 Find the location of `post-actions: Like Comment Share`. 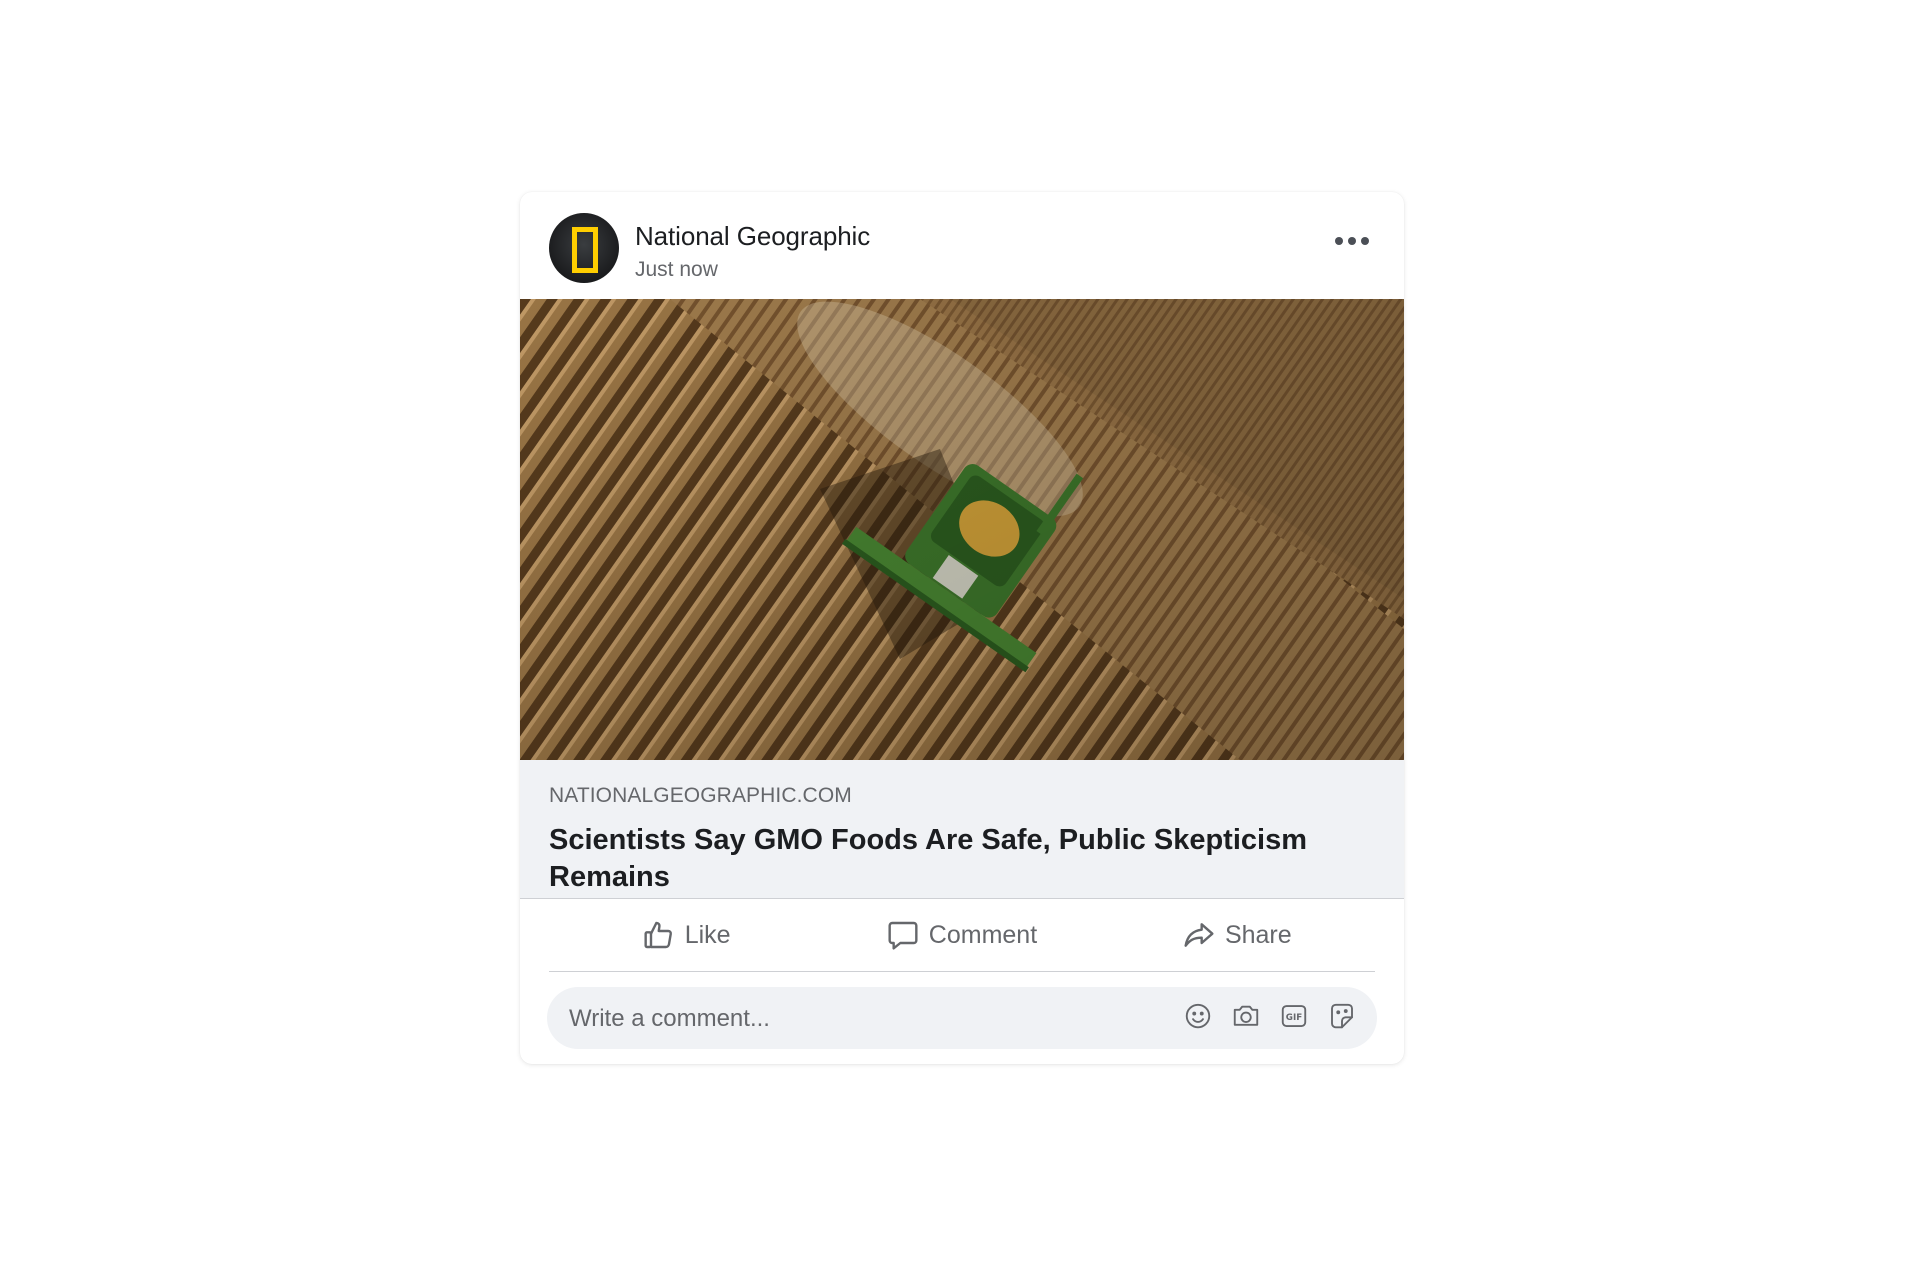

post-actions: Like Comment Share is located at coordinates (962, 935).